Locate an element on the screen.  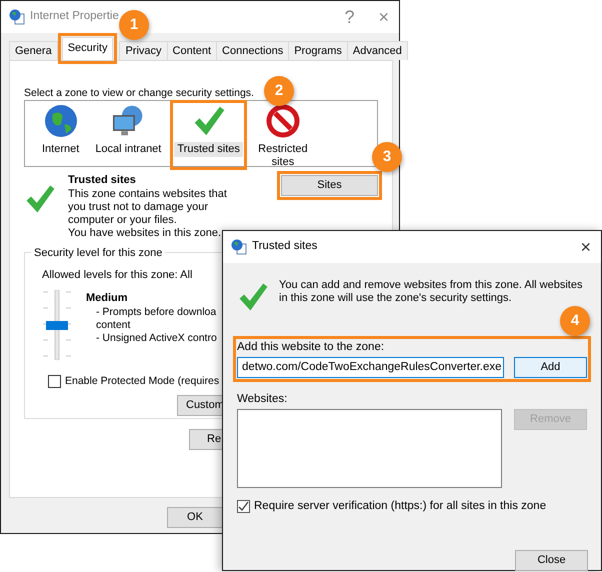
websites-list is located at coordinates (369, 448).